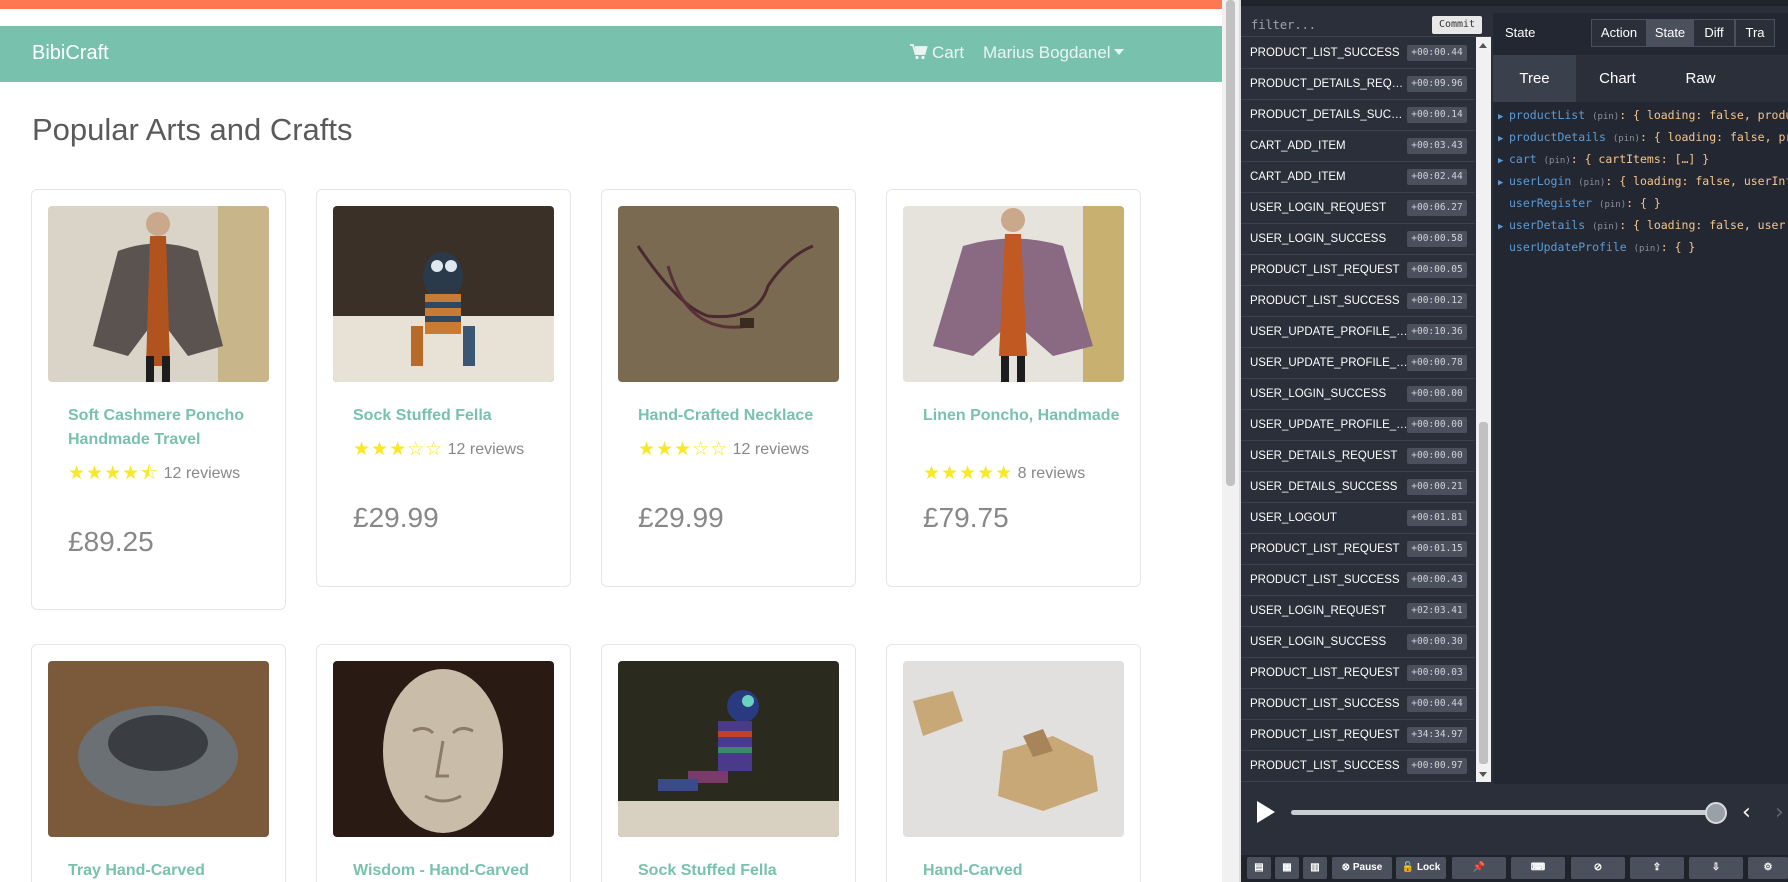 This screenshot has width=1788, height=882. I want to click on product-title: Hand-Crafted Necklace, so click(738, 416).